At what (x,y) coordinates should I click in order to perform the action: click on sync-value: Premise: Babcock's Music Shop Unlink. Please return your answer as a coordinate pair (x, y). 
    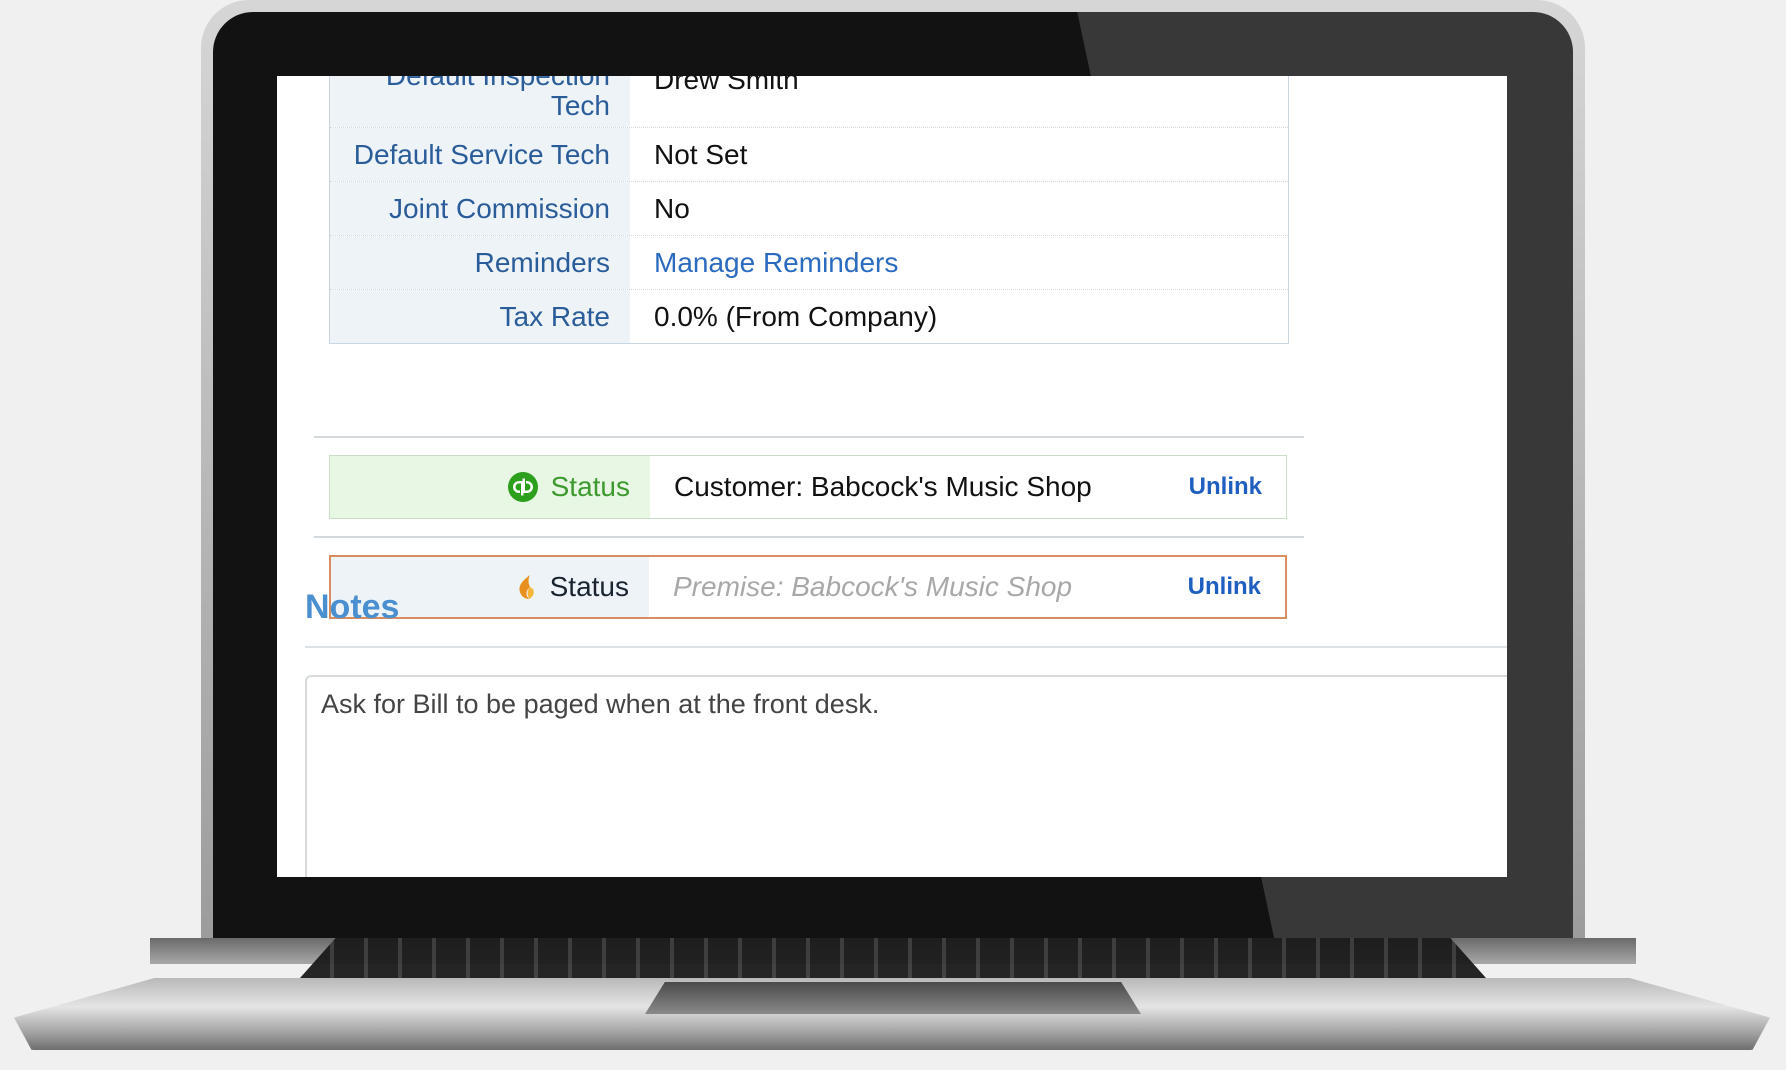
    Looking at the image, I should click on (967, 587).